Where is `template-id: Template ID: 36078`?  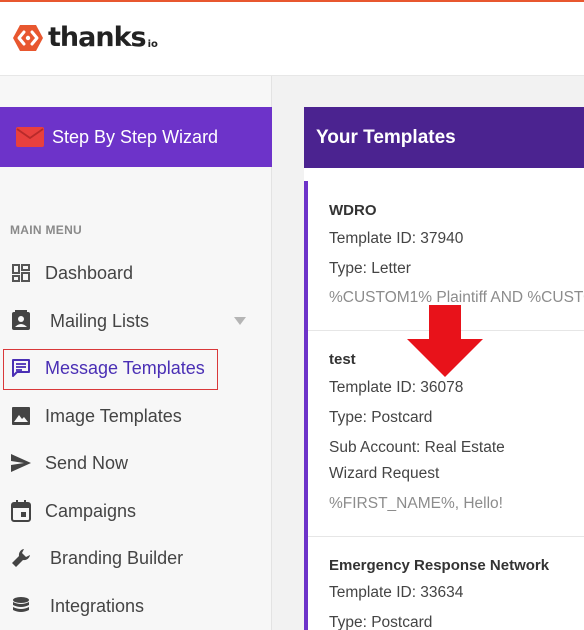 template-id: Template ID: 36078 is located at coordinates (396, 387).